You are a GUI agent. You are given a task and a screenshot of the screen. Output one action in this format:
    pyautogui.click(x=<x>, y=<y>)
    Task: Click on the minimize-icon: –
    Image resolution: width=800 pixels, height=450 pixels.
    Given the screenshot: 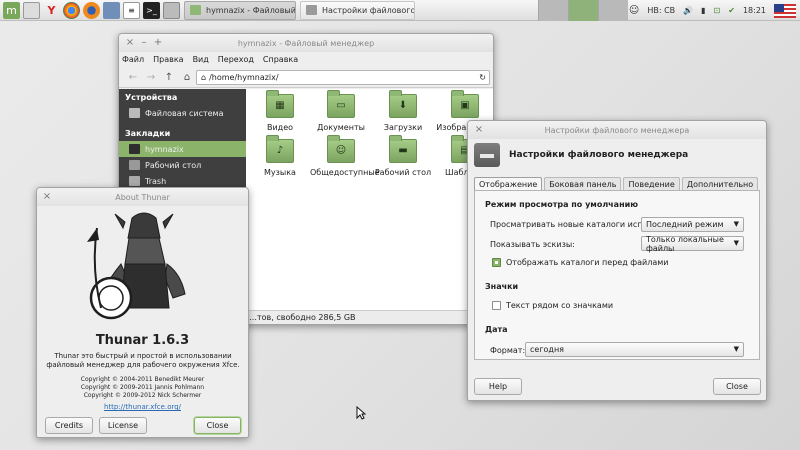 What is the action you would take?
    pyautogui.click(x=144, y=43)
    